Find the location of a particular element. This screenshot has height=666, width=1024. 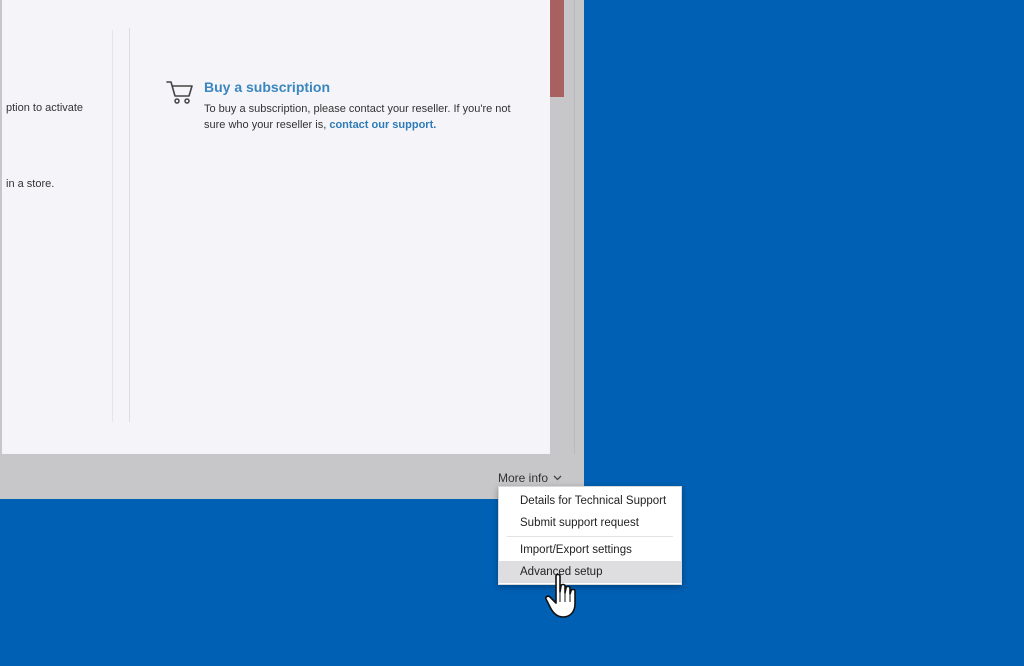

left-panel-text: in a store. is located at coordinates (30, 184).